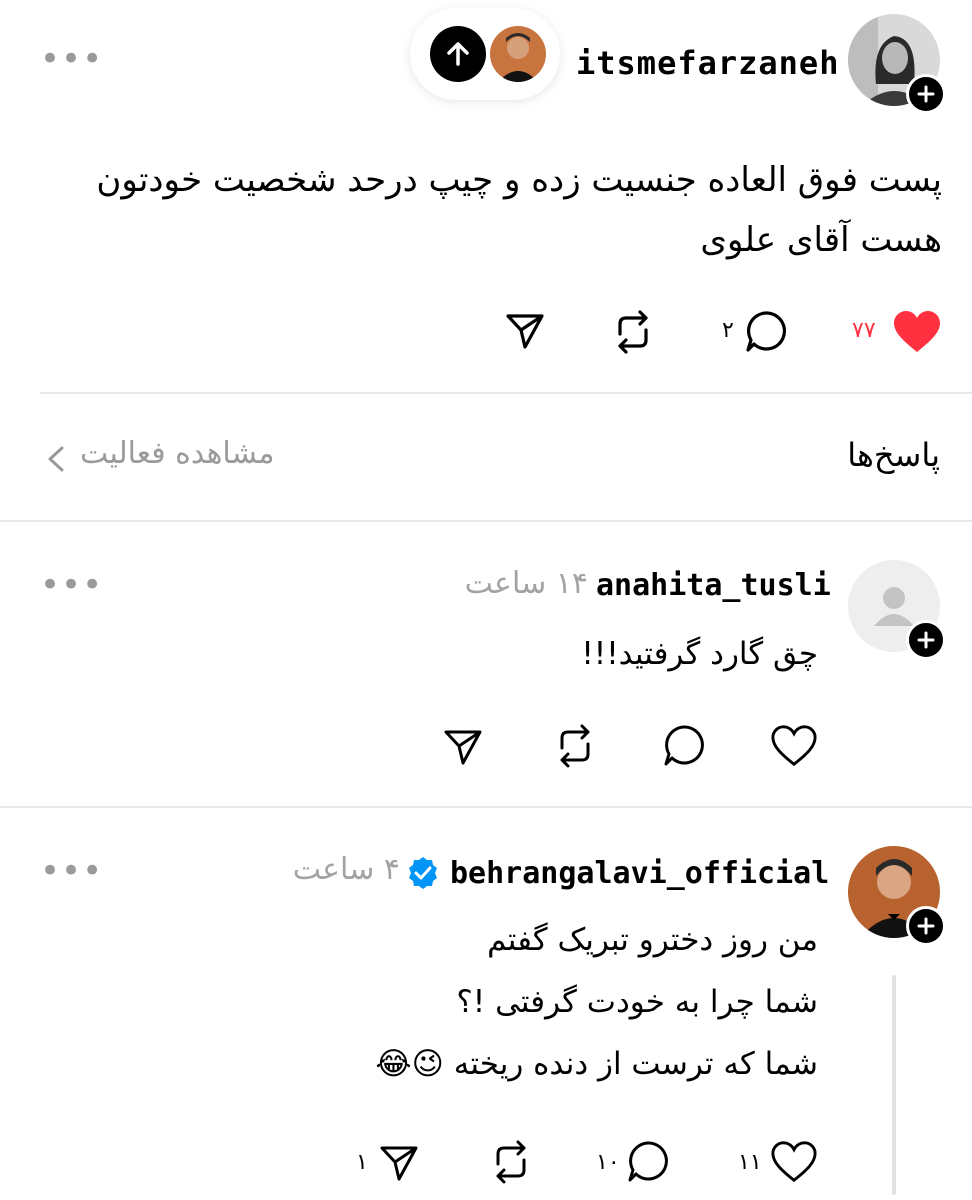 The width and height of the screenshot is (972, 1200). I want to click on reply-author: anahita_tusli, so click(713, 585).